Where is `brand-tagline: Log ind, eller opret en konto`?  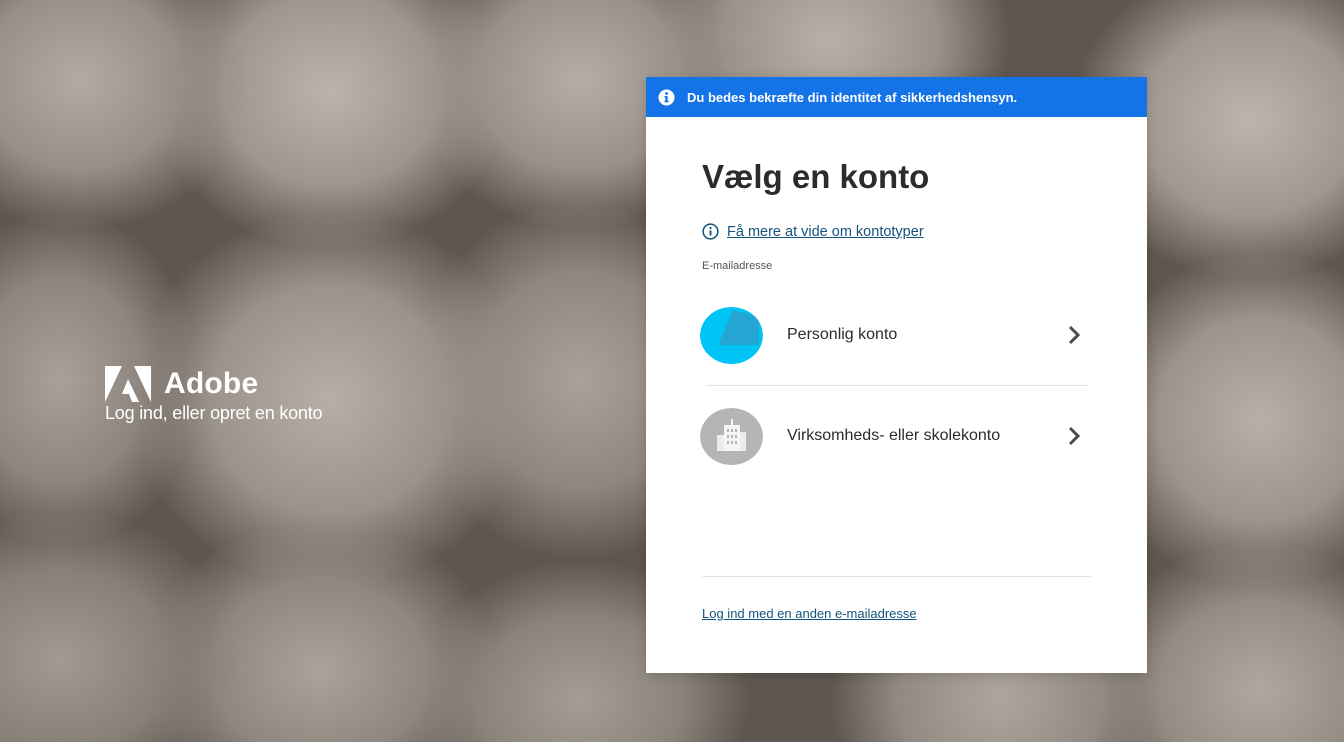
brand-tagline: Log ind, eller opret en konto is located at coordinates (214, 413).